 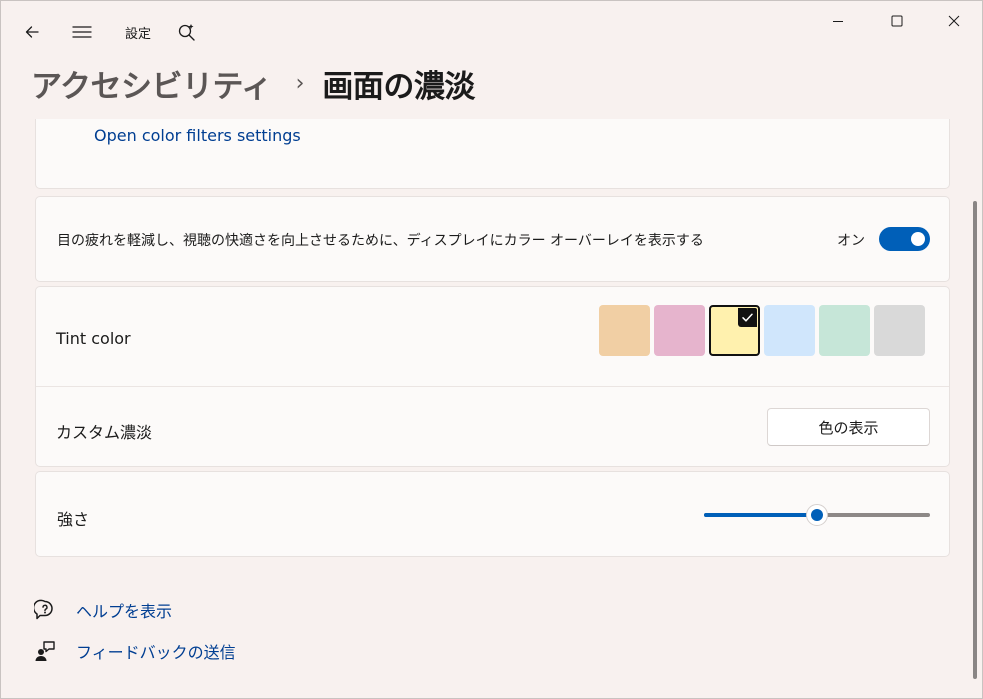 What do you see at coordinates (747, 317) in the screenshot?
I see `checkmark-icon` at bounding box center [747, 317].